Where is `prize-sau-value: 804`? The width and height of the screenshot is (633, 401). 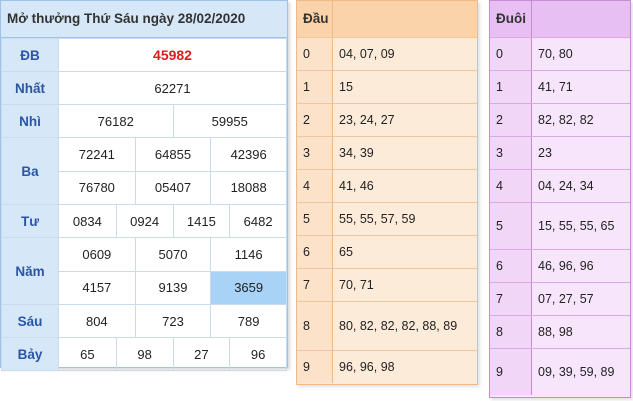
prize-sau-value: 804 is located at coordinates (96, 321).